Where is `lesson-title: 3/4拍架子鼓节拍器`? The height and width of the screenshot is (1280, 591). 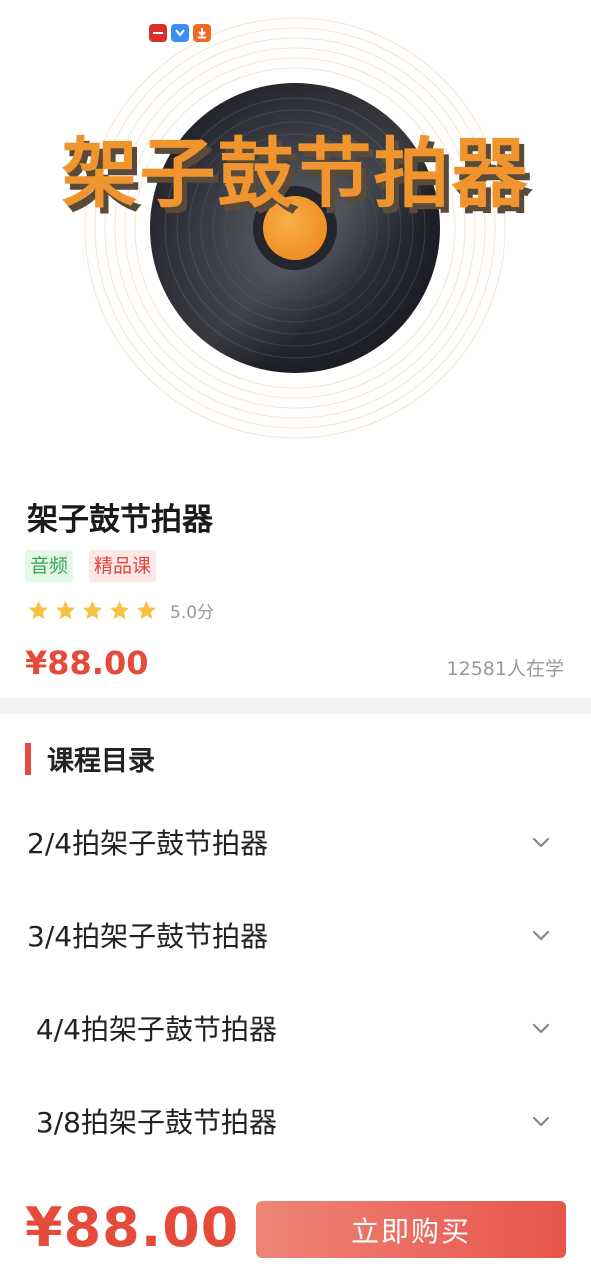 lesson-title: 3/4拍架子鼓节拍器 is located at coordinates (148, 936).